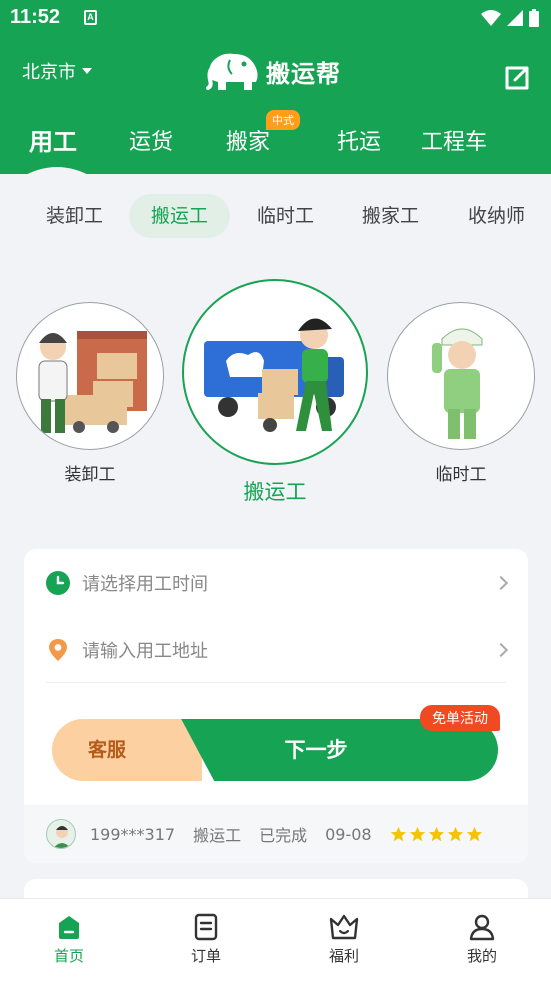 Image resolution: width=551 pixels, height=981 pixels. Describe the element at coordinates (58, 650) in the screenshot. I see `location-pin-icon` at that location.